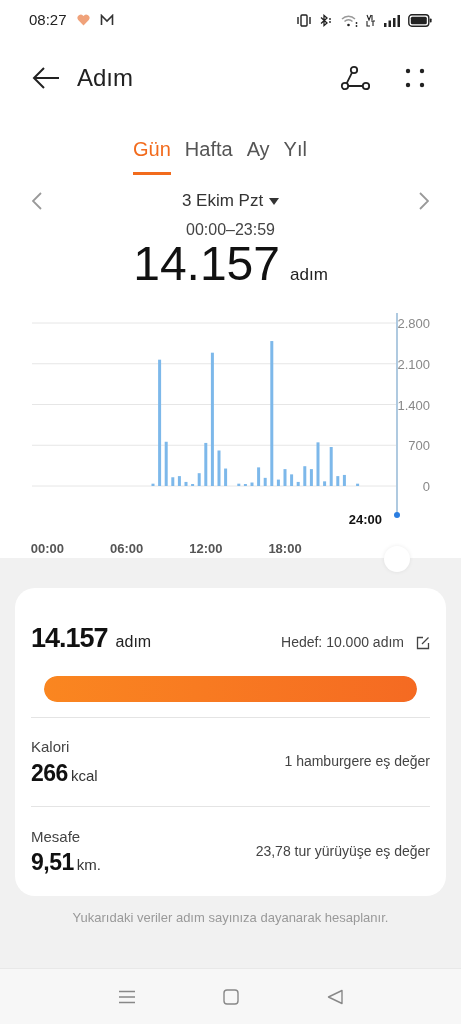 This screenshot has width=461, height=1024. I want to click on footnote: Yukarıdaki veriler adım sayınıza dayanarak hesaplanır., so click(230, 917).